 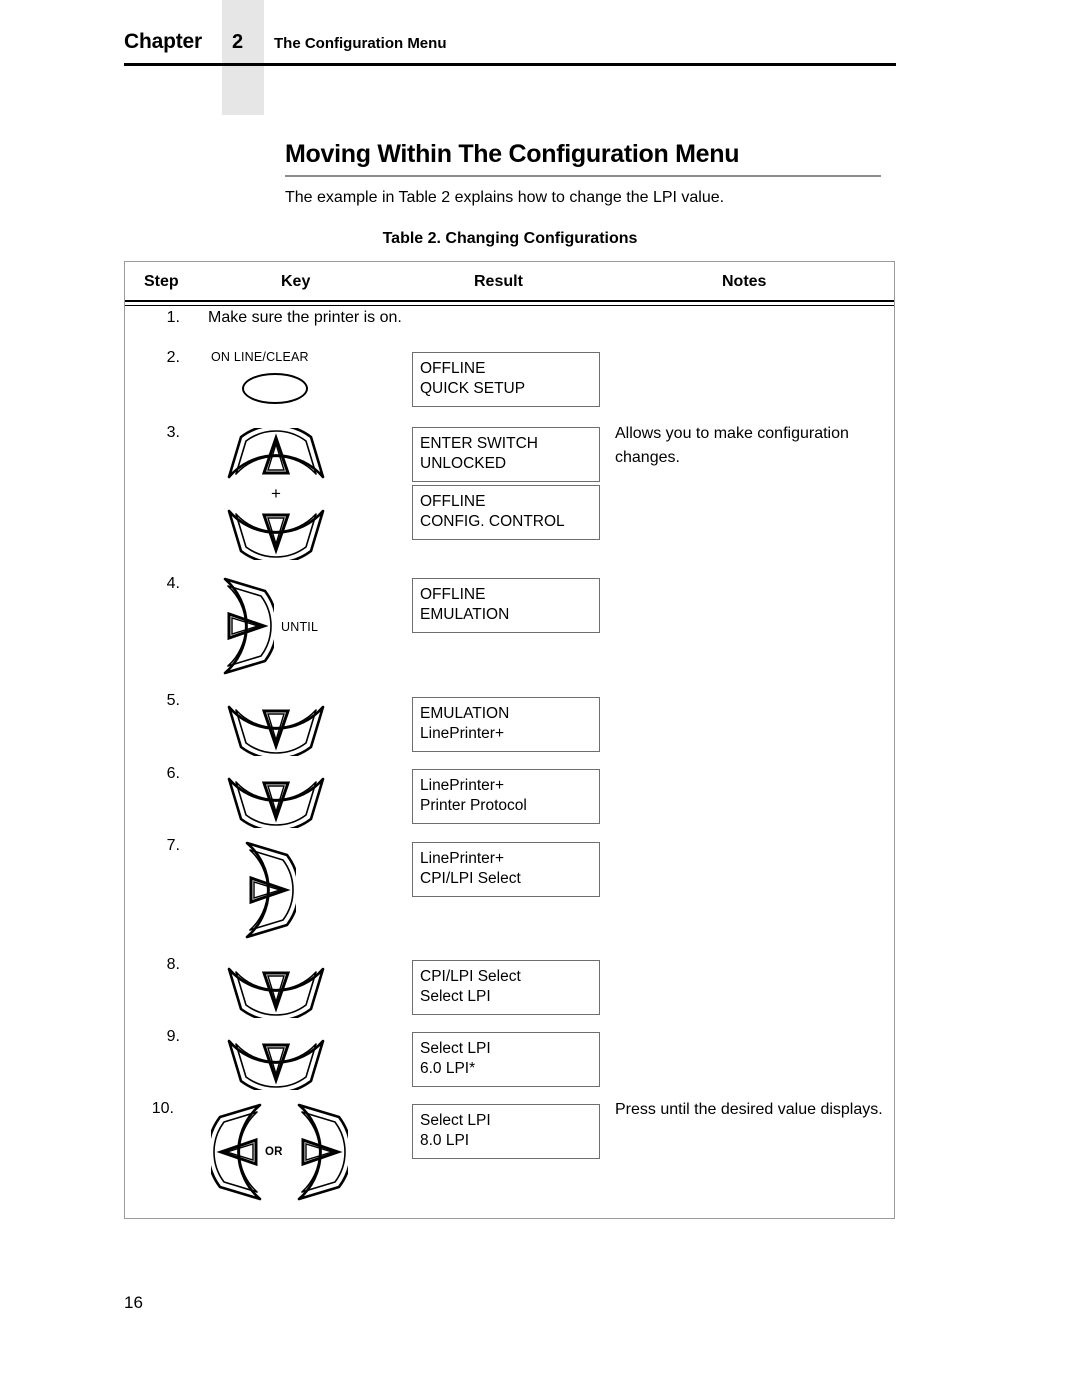 What do you see at coordinates (173, 583) in the screenshot?
I see `table-row: 4.` at bounding box center [173, 583].